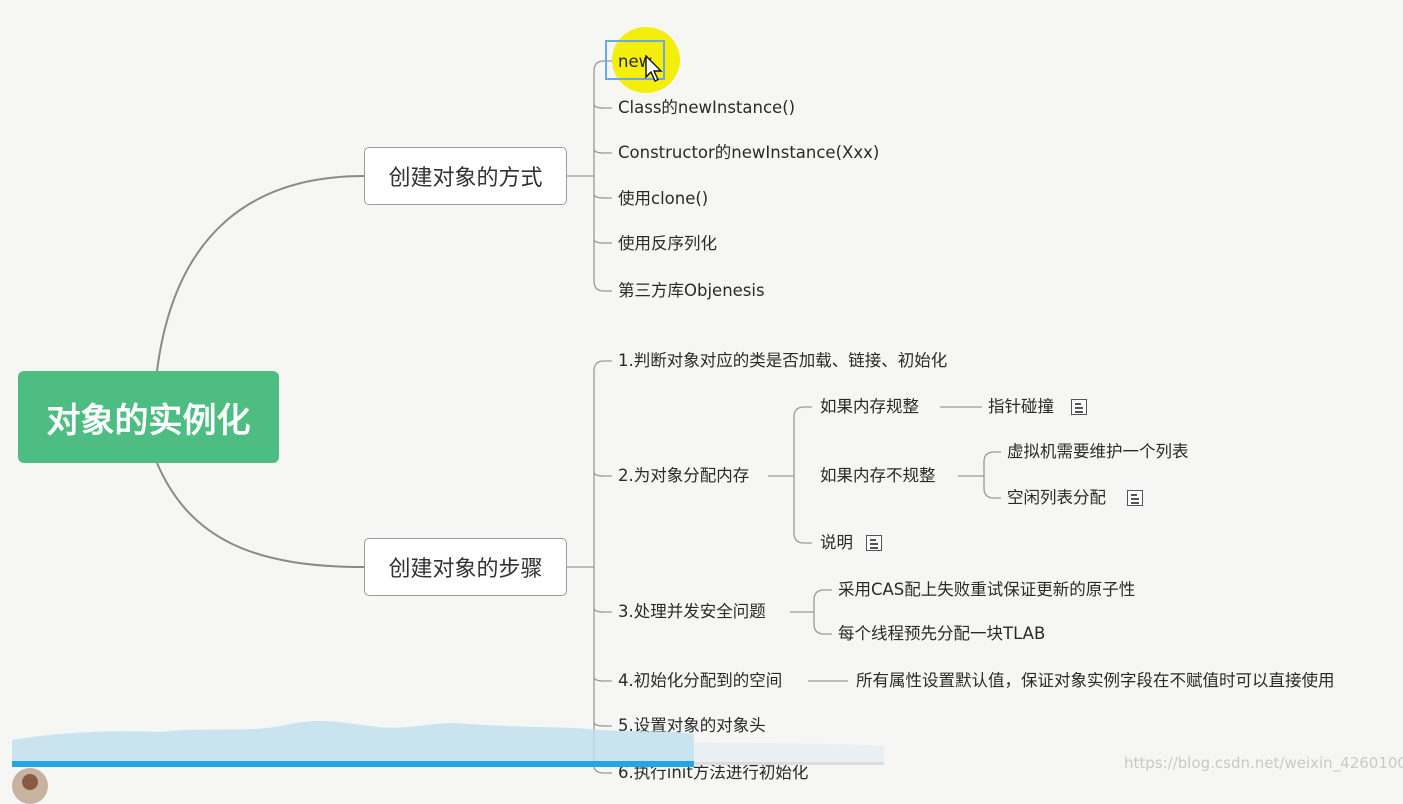 This screenshot has width=1403, height=804. I want to click on watermark: https://blog.csdn.net/weixin_42601001, so click(1263, 763).